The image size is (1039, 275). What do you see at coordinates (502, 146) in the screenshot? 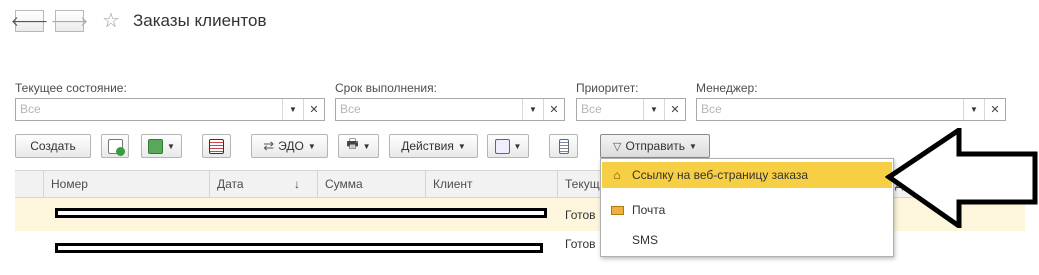
I see `related-documents-icon` at bounding box center [502, 146].